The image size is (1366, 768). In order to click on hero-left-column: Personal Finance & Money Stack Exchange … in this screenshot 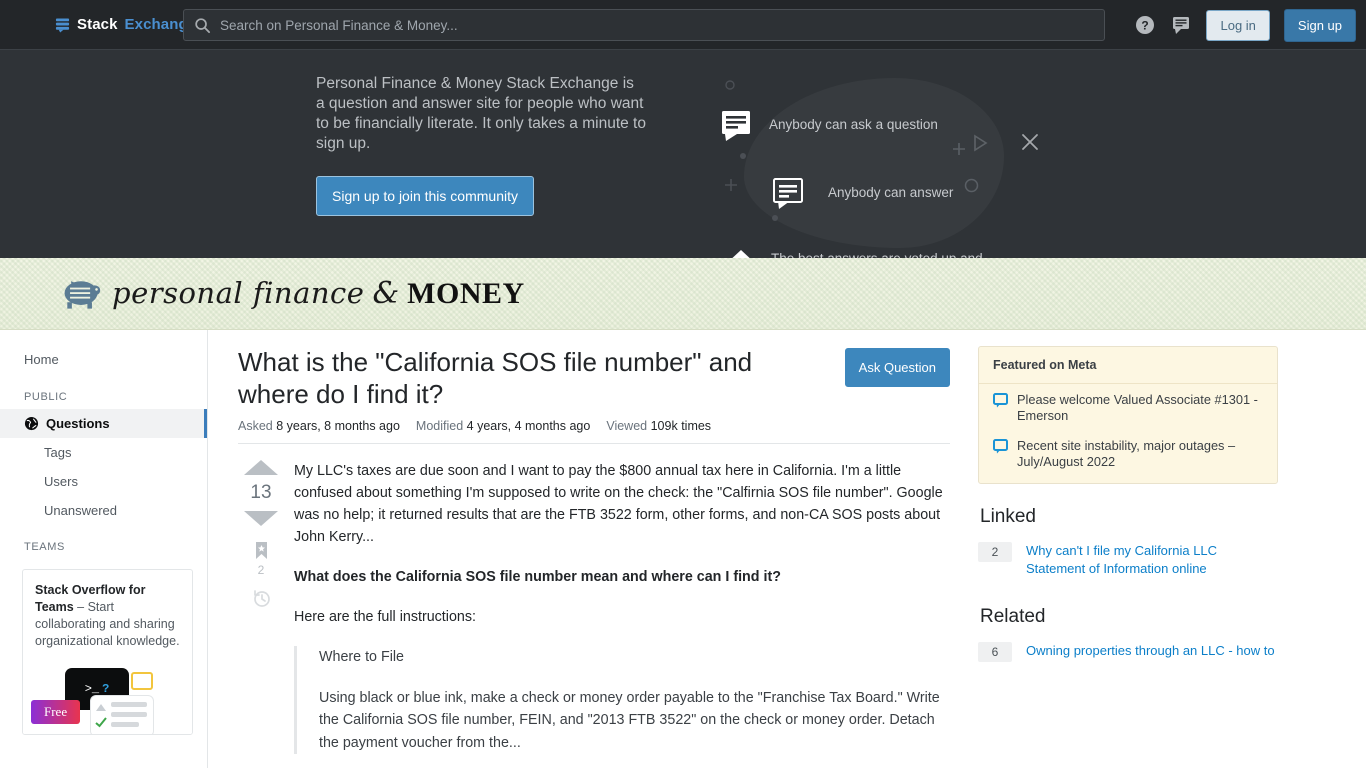, I will do `click(481, 145)`.